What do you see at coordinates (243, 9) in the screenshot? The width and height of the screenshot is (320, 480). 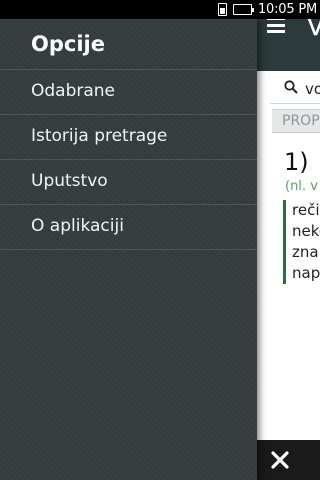 I see `battery-icon` at bounding box center [243, 9].